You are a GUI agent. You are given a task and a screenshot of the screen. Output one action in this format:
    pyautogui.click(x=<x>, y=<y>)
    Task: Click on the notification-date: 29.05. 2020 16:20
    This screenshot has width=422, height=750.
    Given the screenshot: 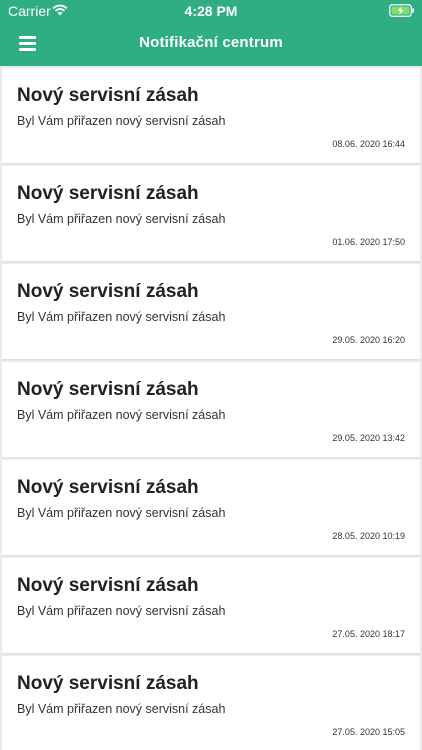 What is the action you would take?
    pyautogui.click(x=368, y=340)
    